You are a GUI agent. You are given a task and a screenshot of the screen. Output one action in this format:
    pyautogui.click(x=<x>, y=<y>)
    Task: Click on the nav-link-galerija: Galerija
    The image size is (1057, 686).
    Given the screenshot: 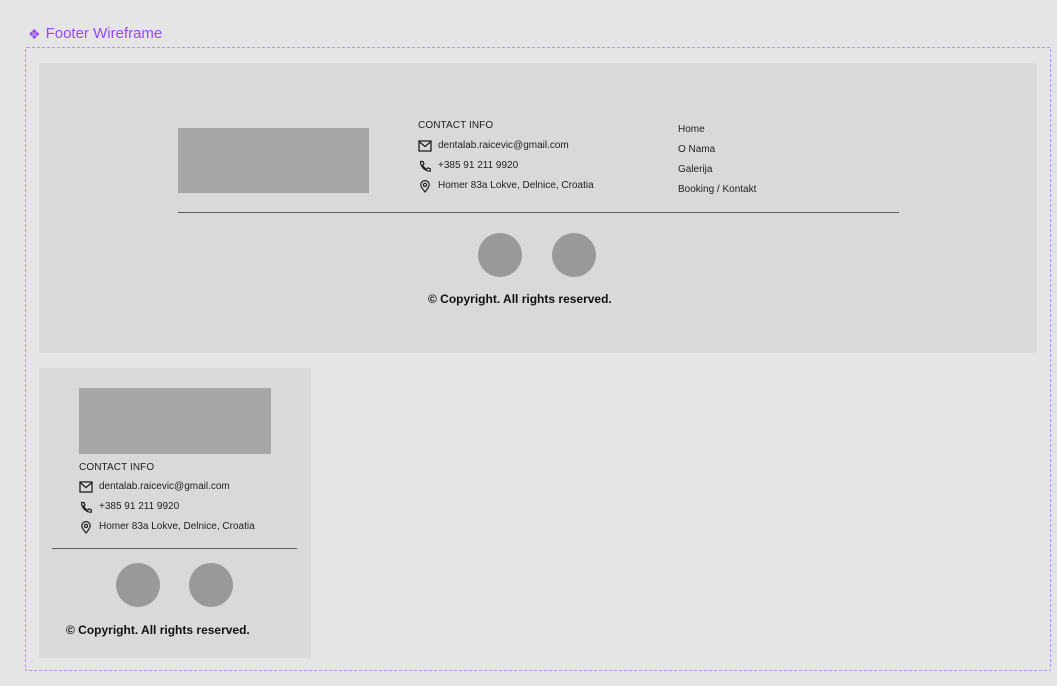 What is the action you would take?
    pyautogui.click(x=717, y=170)
    